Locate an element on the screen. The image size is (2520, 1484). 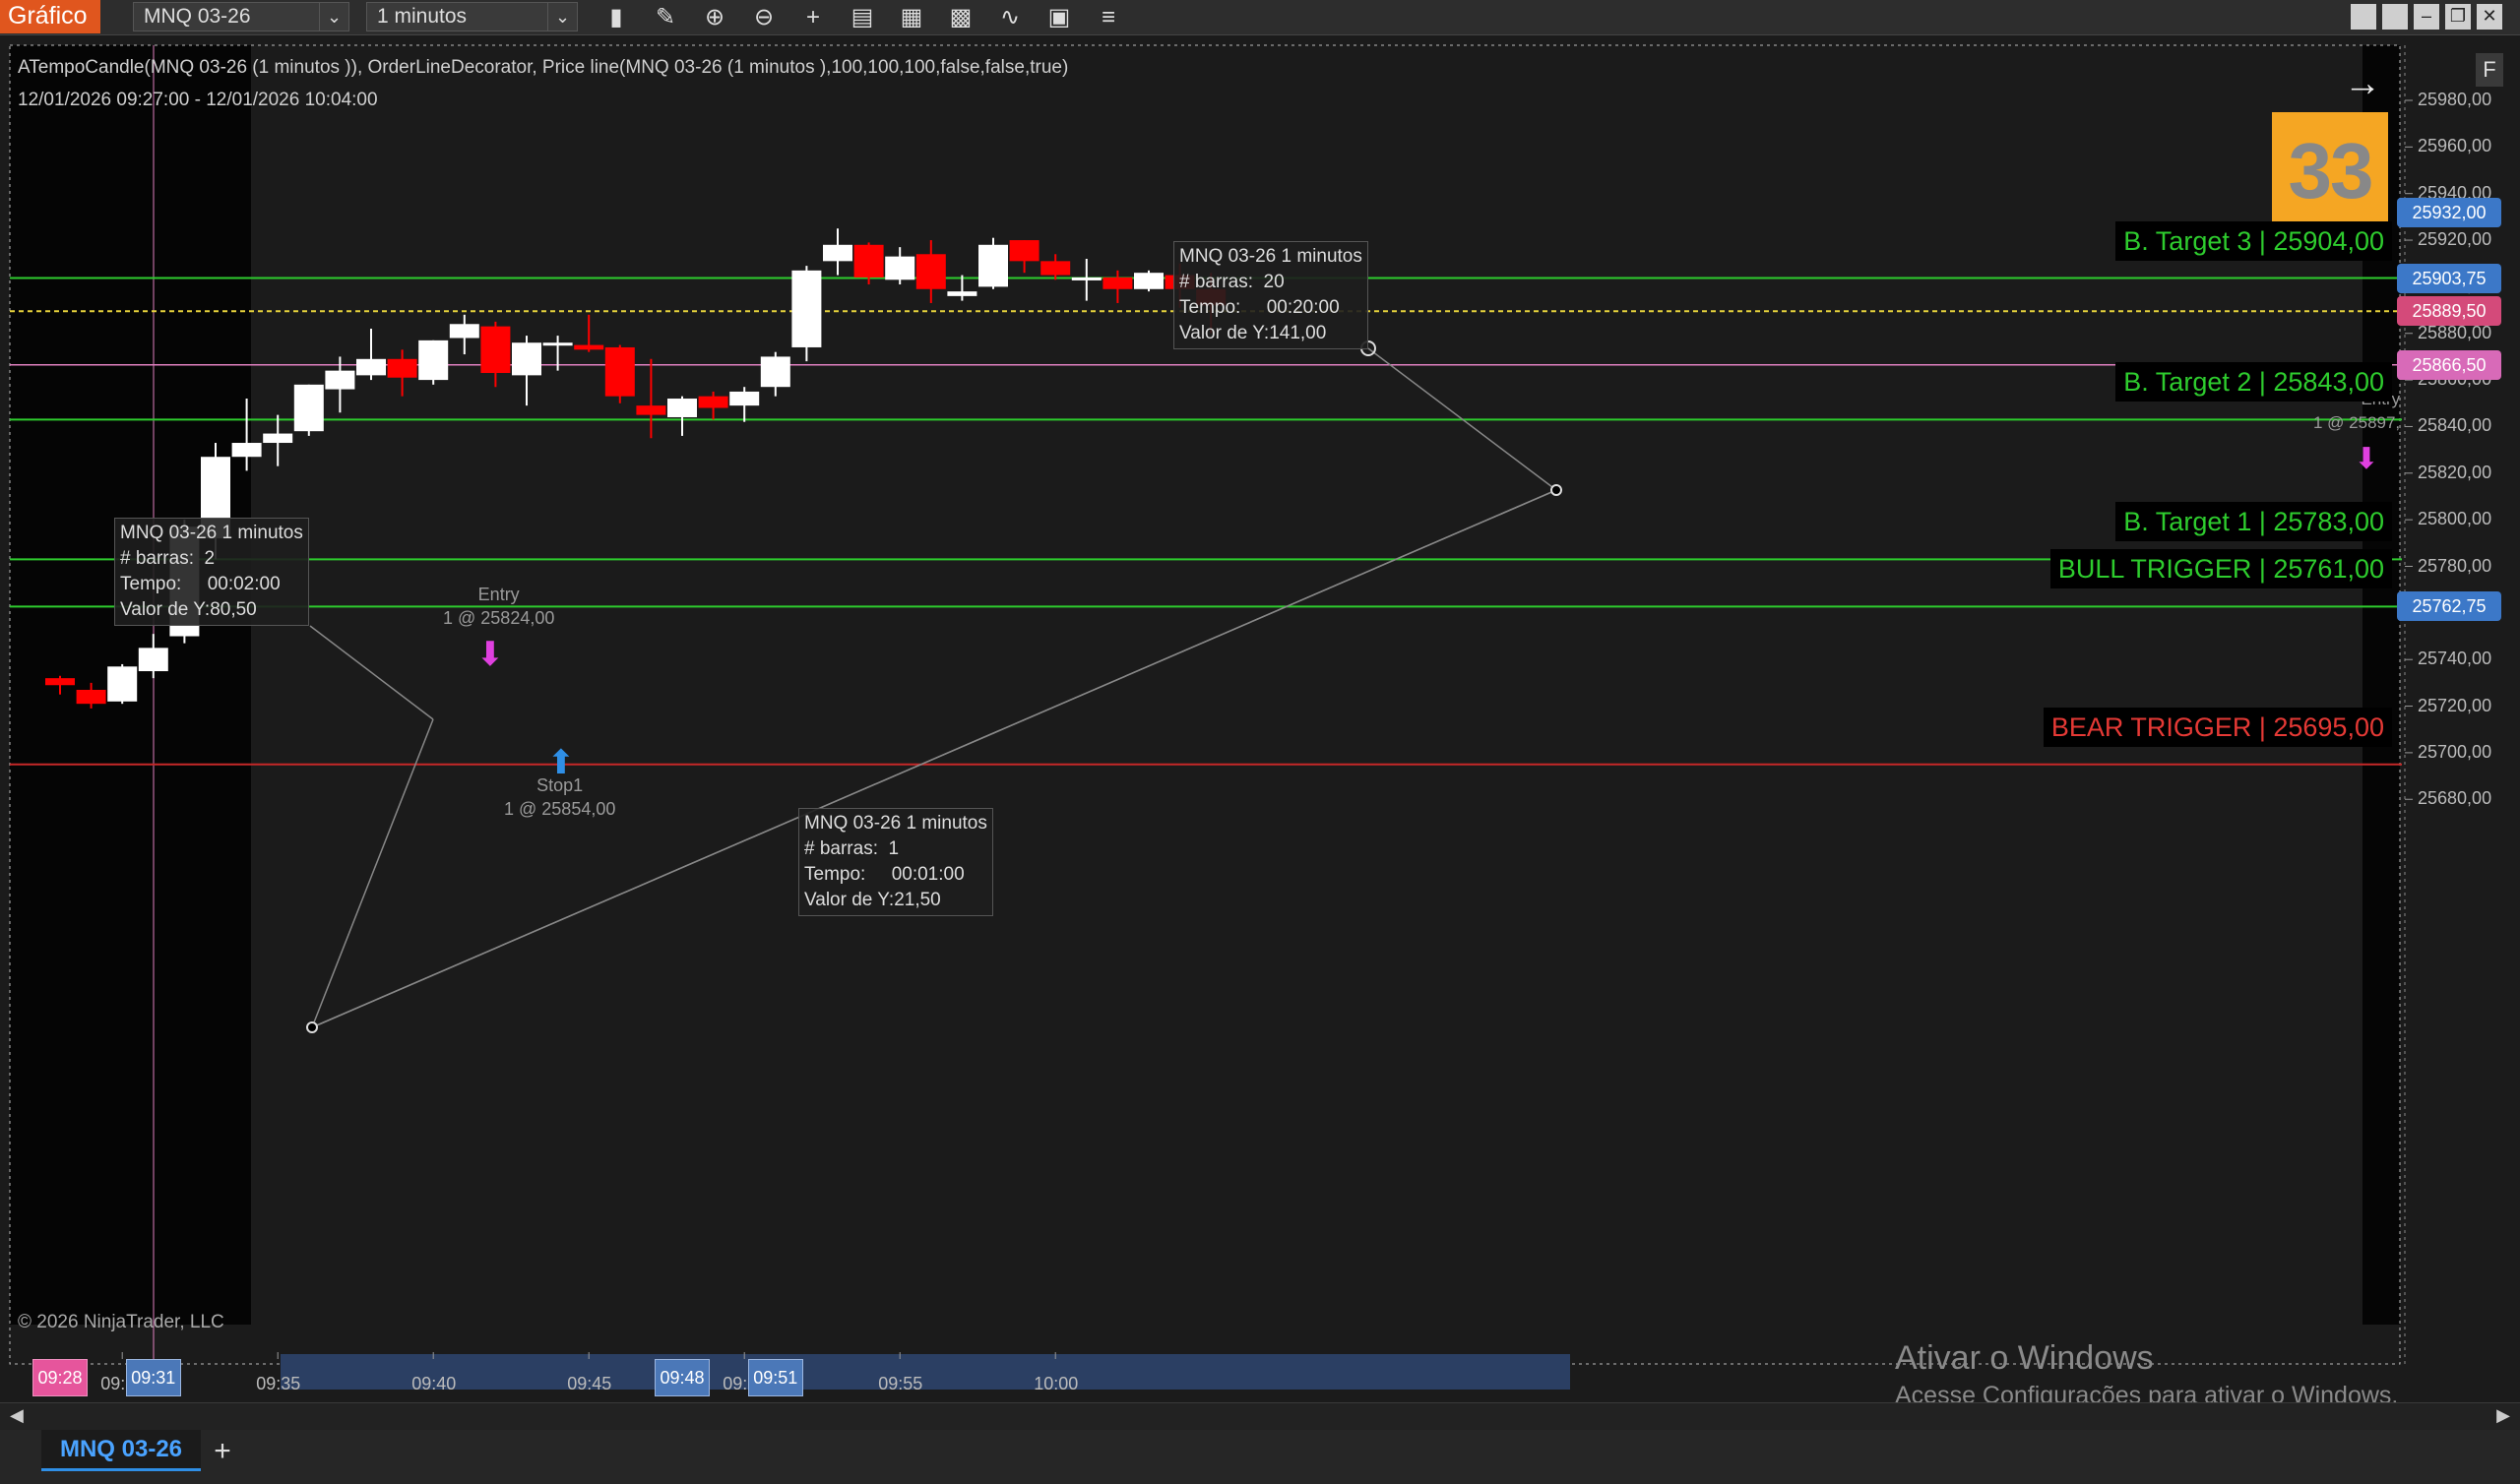
chart-window-tab: Gráfico is located at coordinates (50, 16).